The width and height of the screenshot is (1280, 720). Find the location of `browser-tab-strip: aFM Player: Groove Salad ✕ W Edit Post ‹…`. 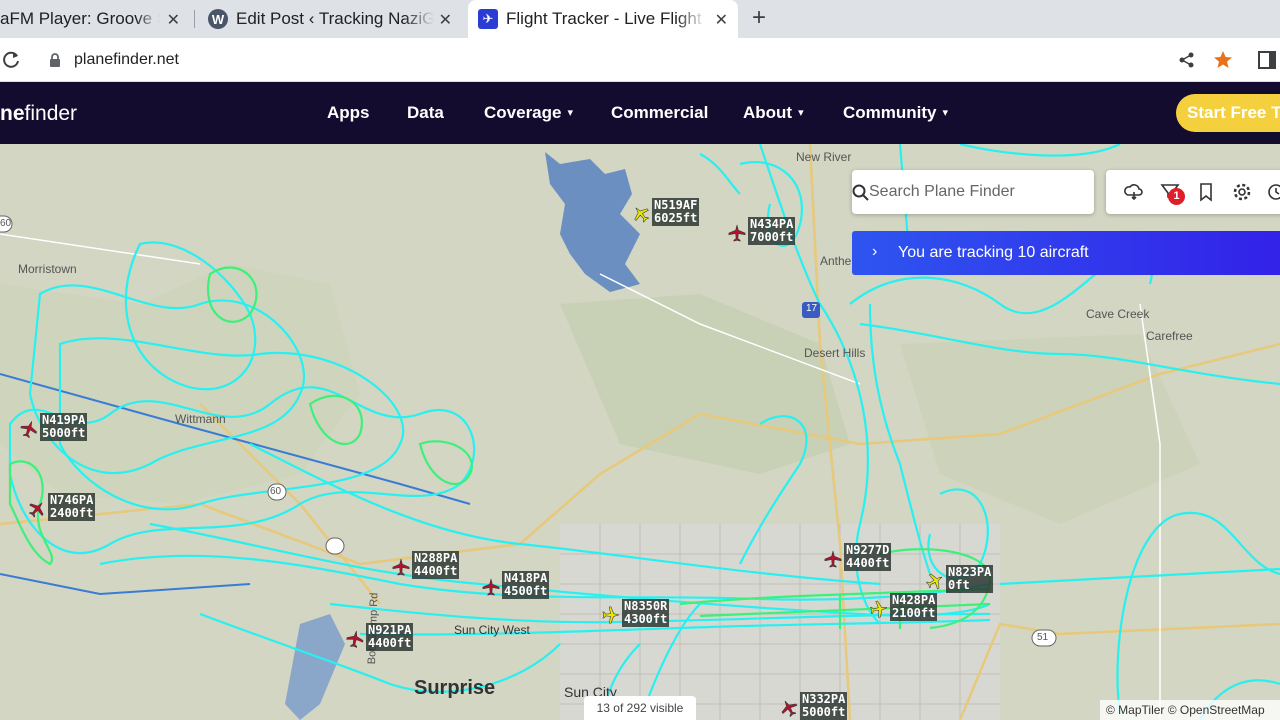

browser-tab-strip: aFM Player: Groove Salad ✕ W Edit Post ‹… is located at coordinates (640, 19).